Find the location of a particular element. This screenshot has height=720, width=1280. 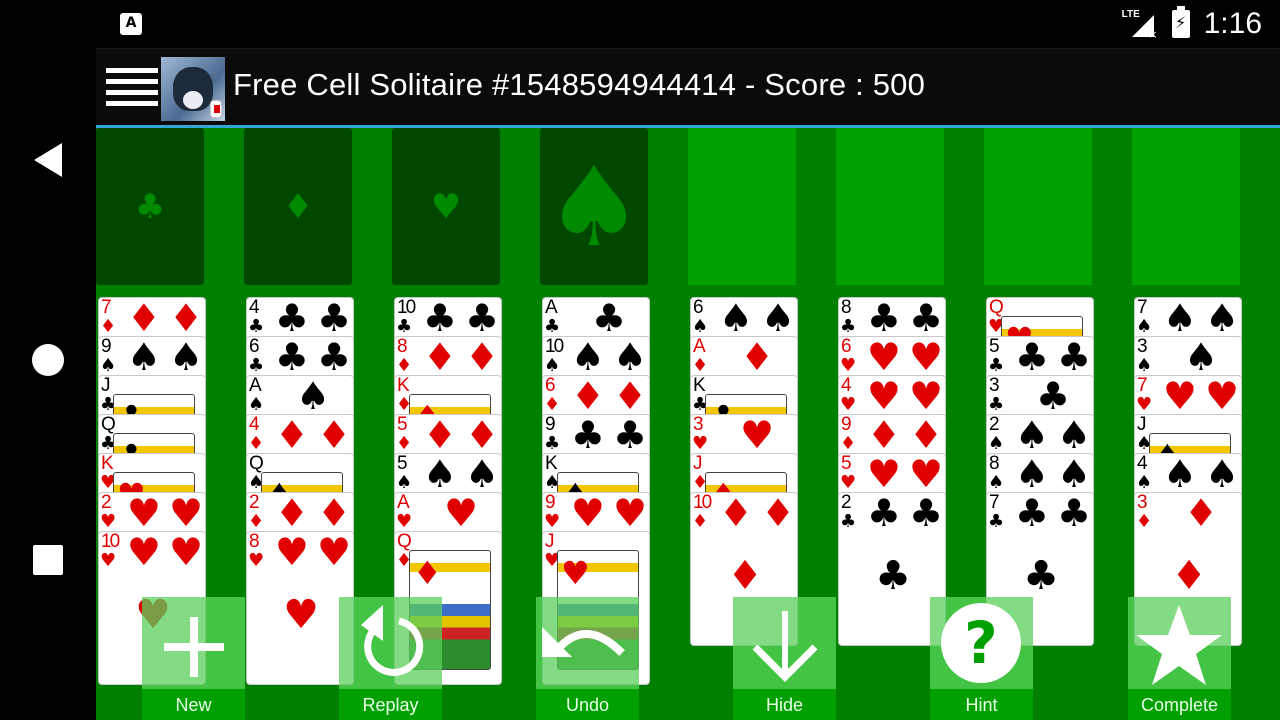

card-rank: 6 is located at coordinates (698, 307).